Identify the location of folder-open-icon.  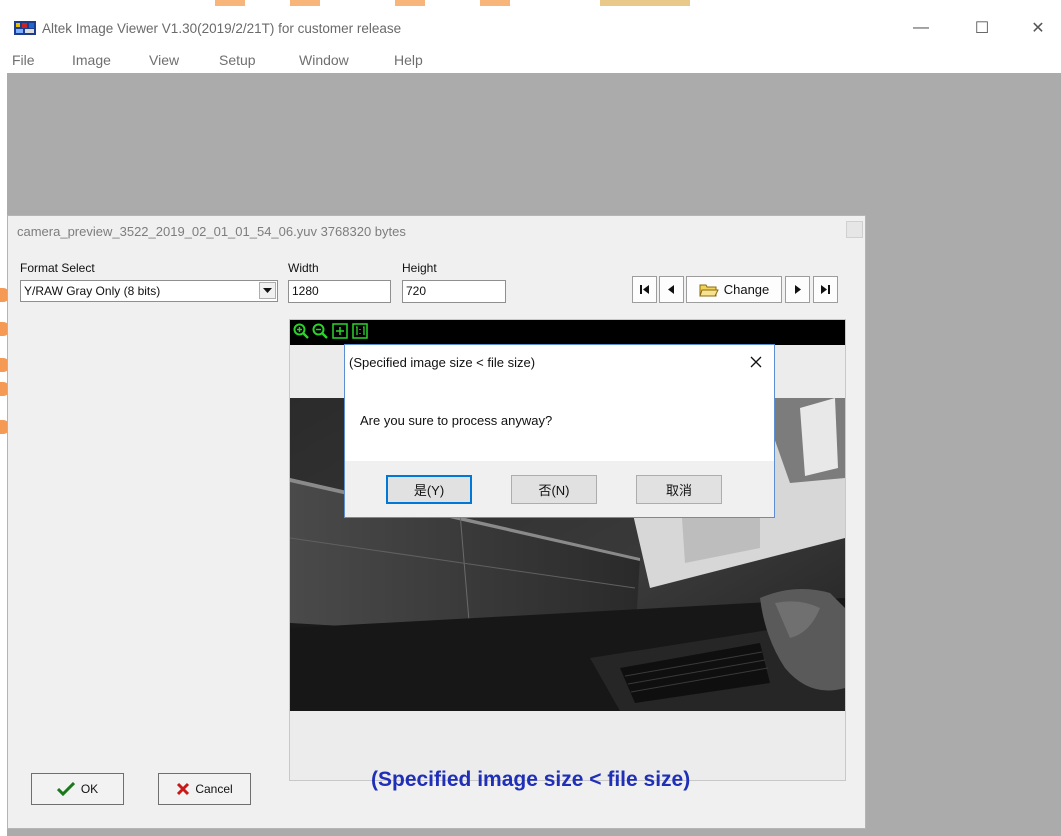
(709, 290).